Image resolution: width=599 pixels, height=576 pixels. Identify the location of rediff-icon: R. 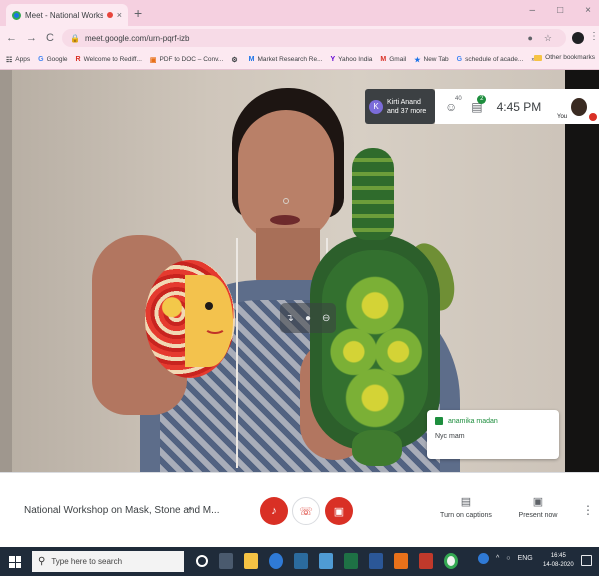
(78, 59).